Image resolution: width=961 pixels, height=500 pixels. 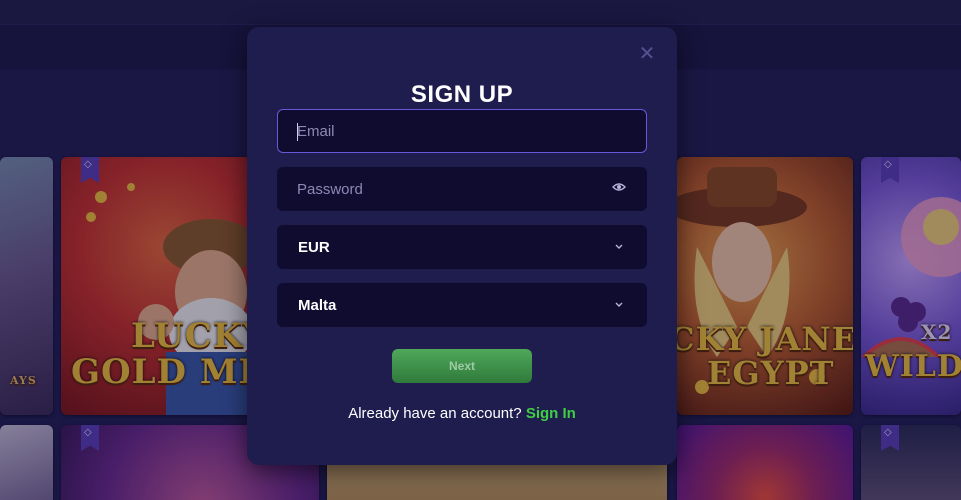 I want to click on password-field, so click(x=462, y=189).